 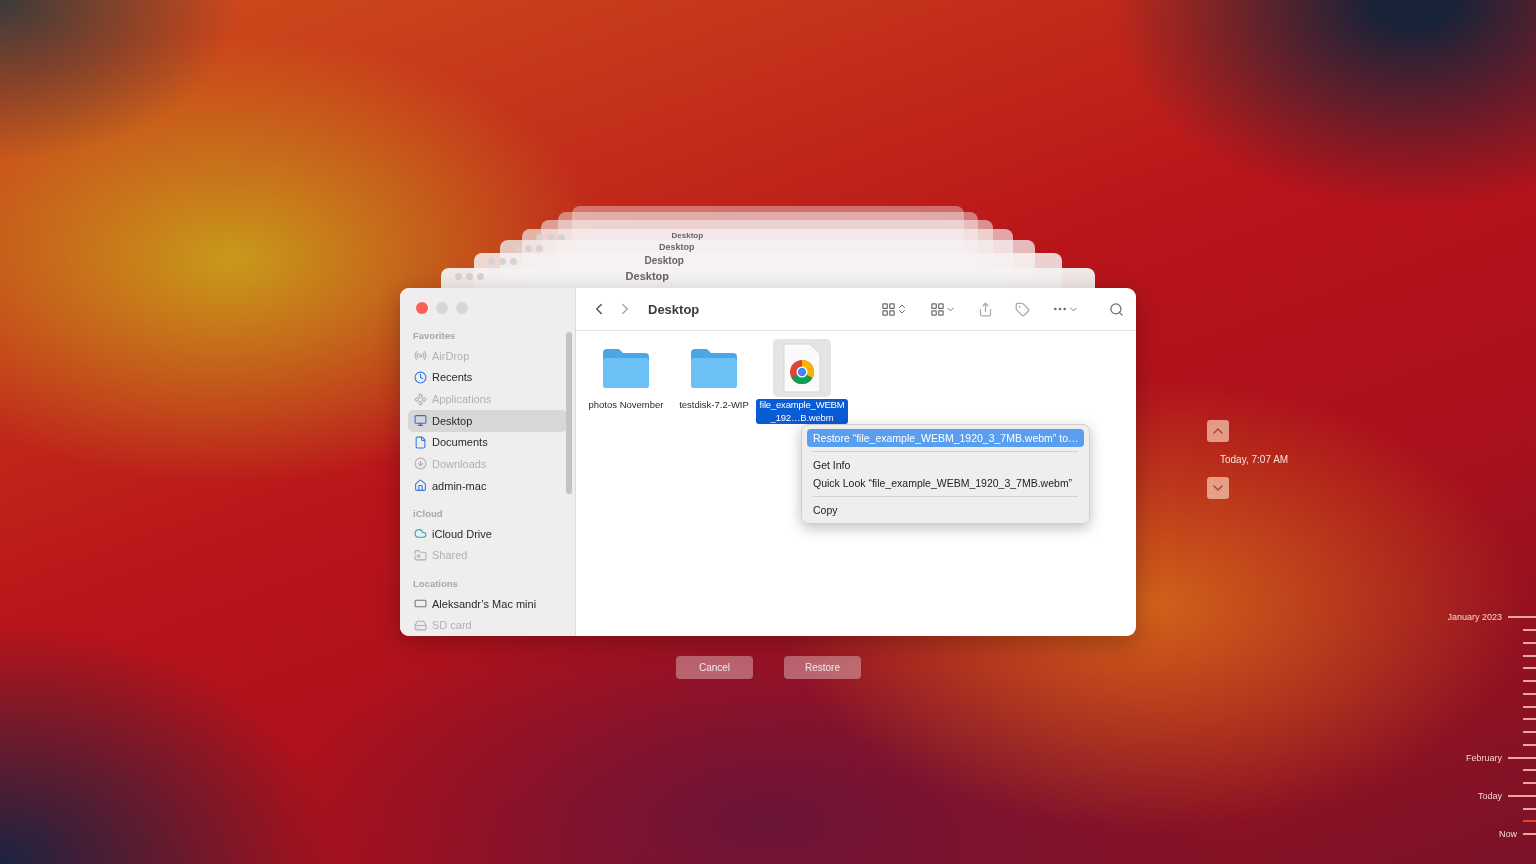 What do you see at coordinates (1116, 309) in the screenshot?
I see `search-icon` at bounding box center [1116, 309].